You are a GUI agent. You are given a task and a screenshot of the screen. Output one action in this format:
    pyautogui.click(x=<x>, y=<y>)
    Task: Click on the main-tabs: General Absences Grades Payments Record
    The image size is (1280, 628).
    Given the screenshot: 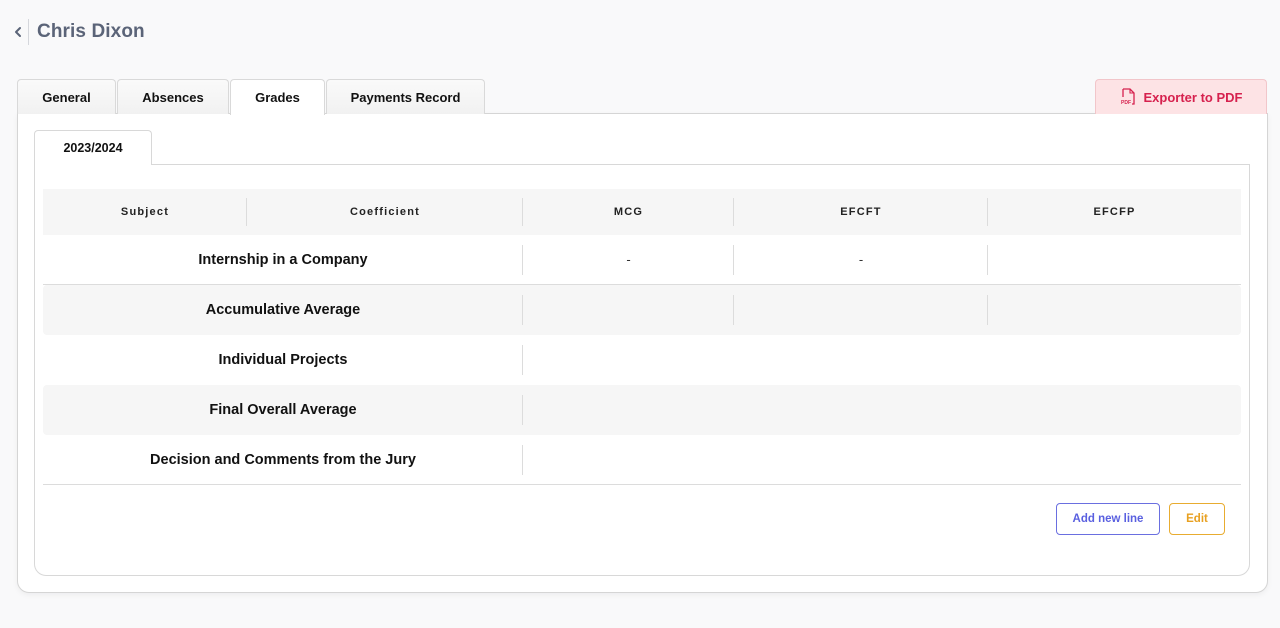 What is the action you would take?
    pyautogui.click(x=251, y=97)
    